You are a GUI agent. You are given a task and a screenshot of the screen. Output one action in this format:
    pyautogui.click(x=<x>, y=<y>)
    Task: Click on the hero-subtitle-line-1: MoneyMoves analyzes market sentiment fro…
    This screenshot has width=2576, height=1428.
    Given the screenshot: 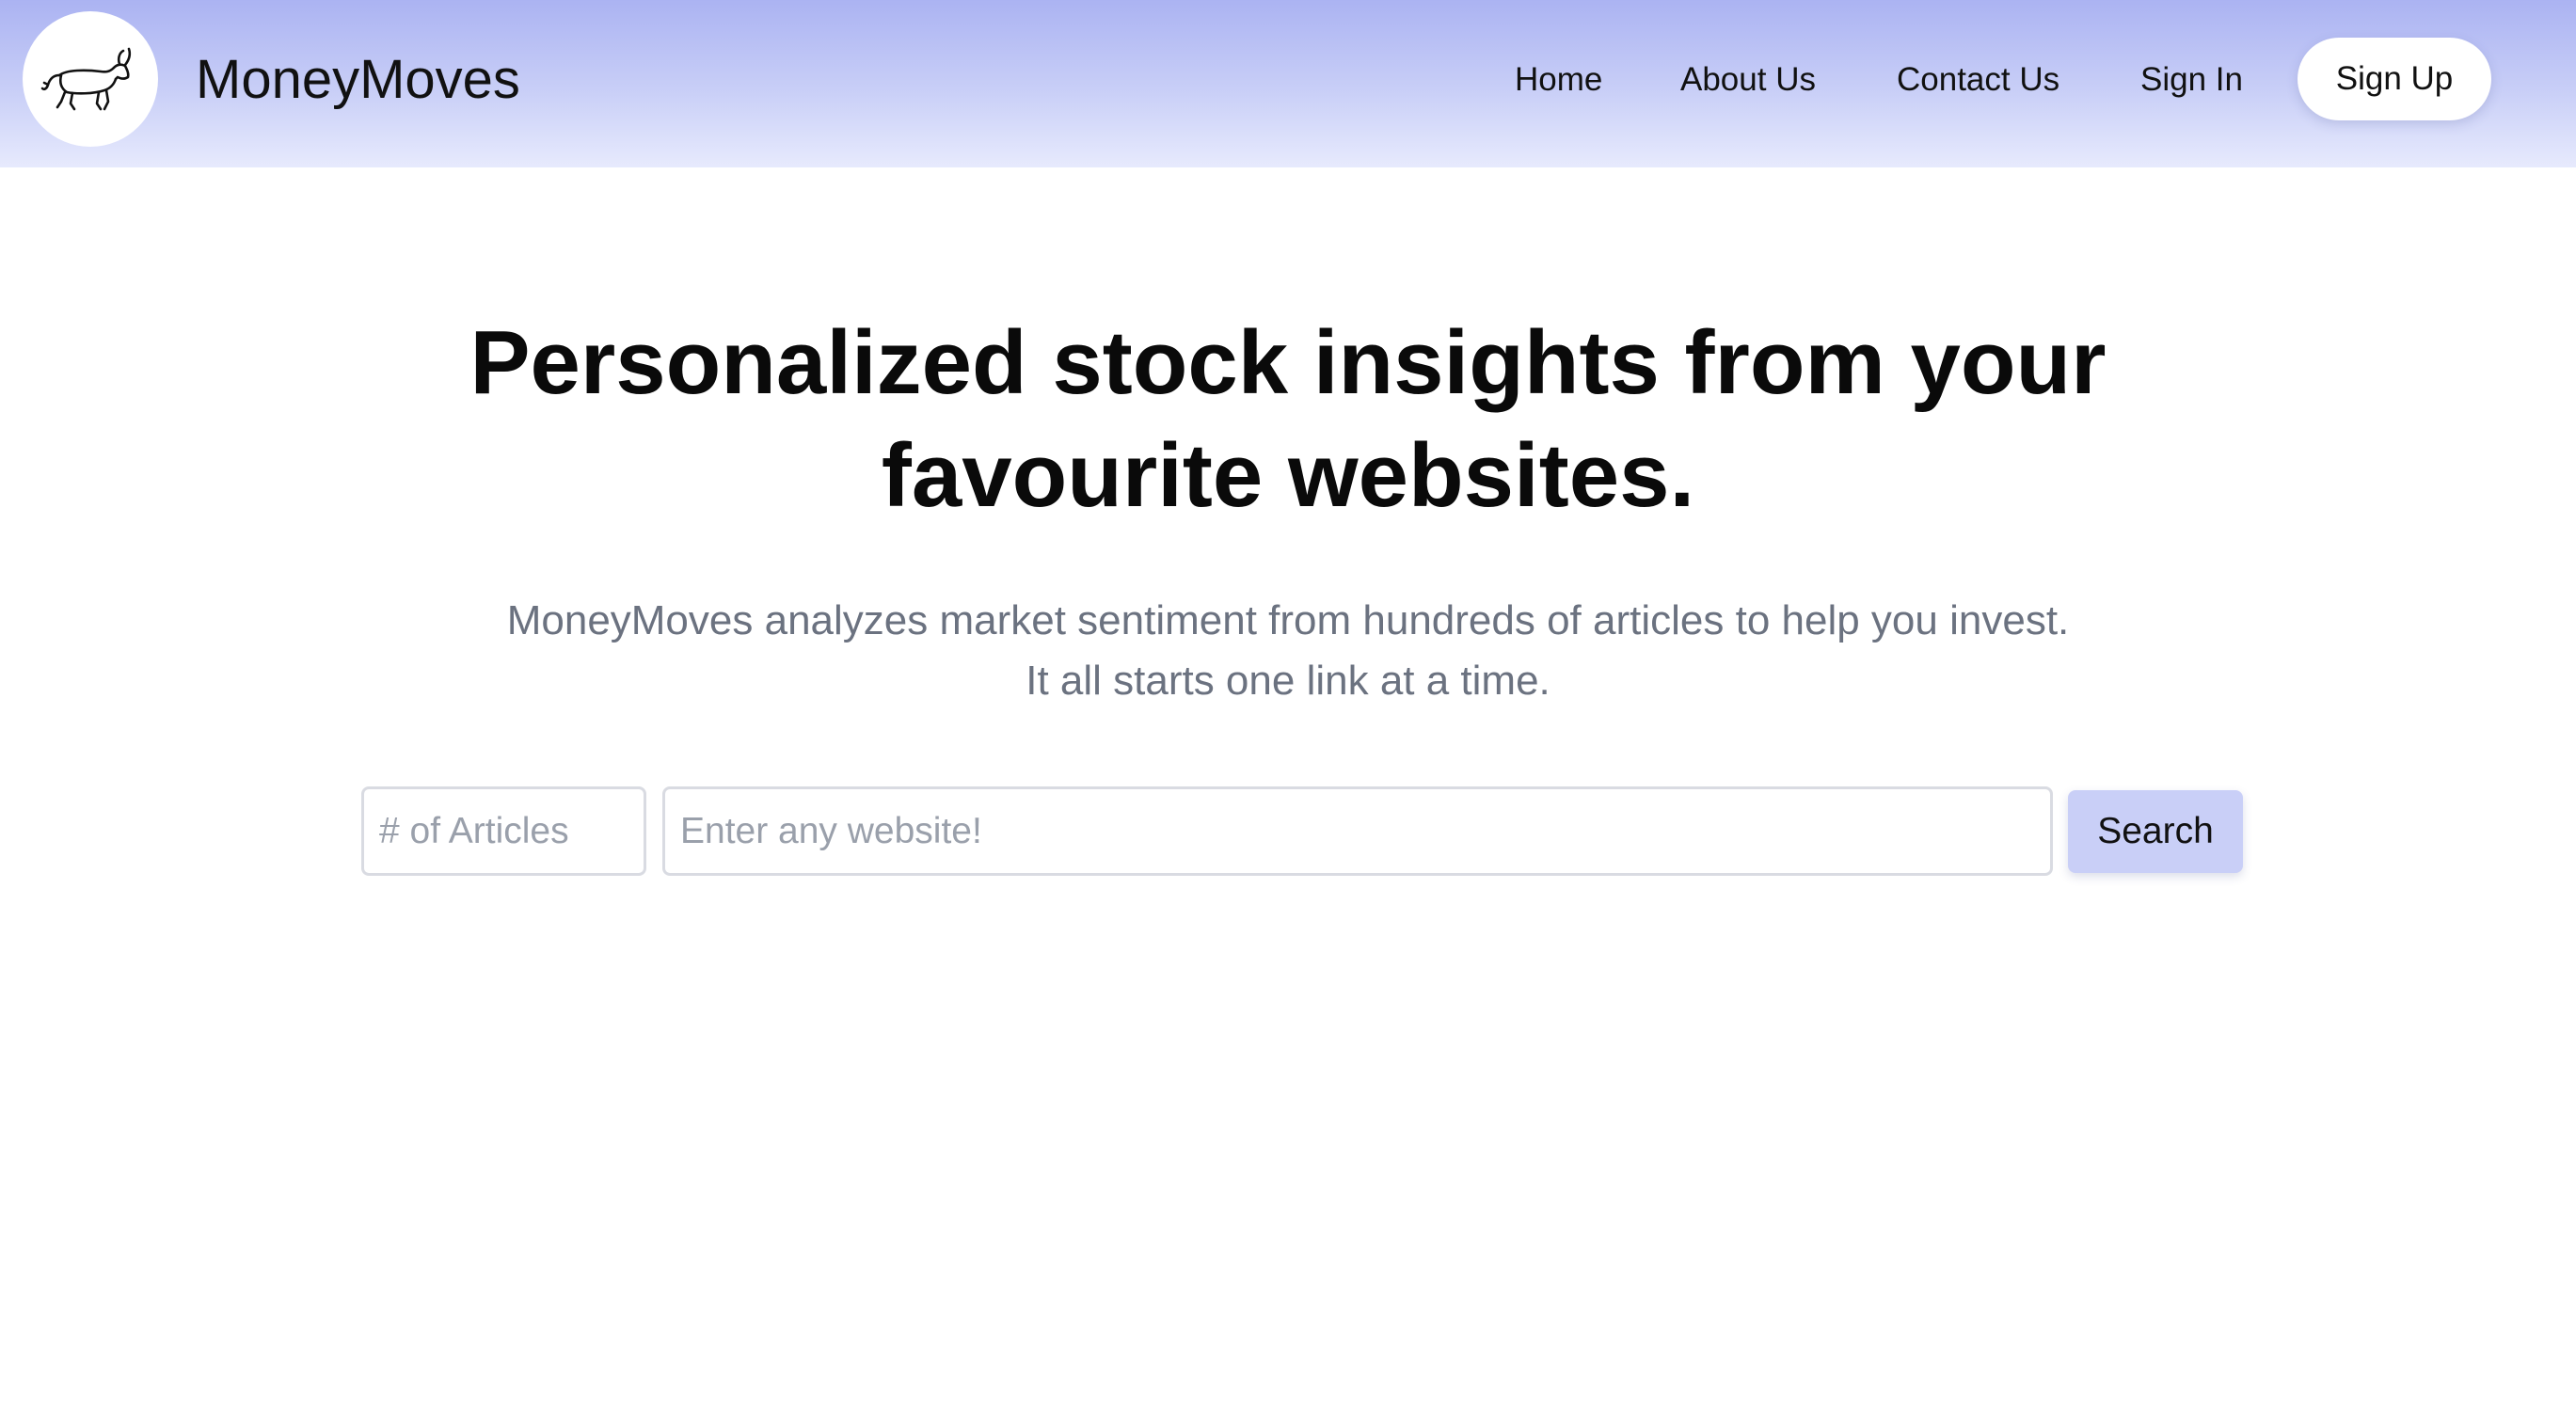 What is the action you would take?
    pyautogui.click(x=1288, y=620)
    